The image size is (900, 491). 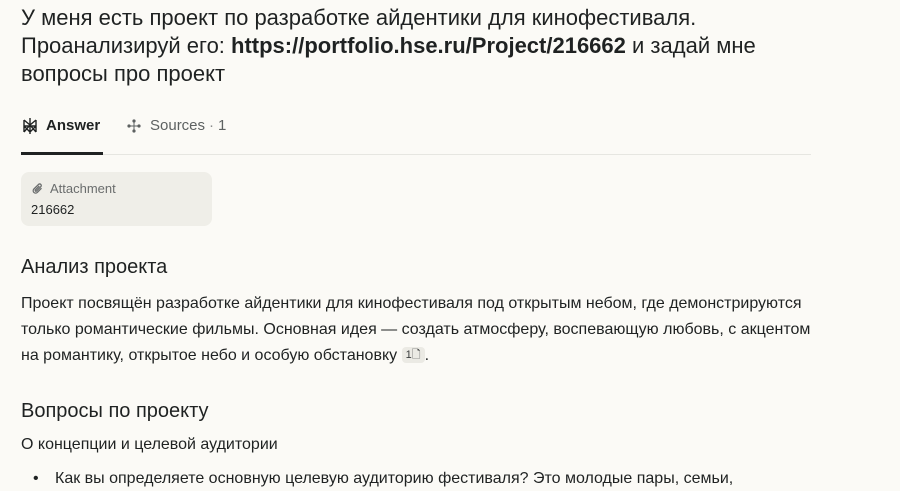 I want to click on result-tabs: Answer Sources · 1, so click(x=416, y=133).